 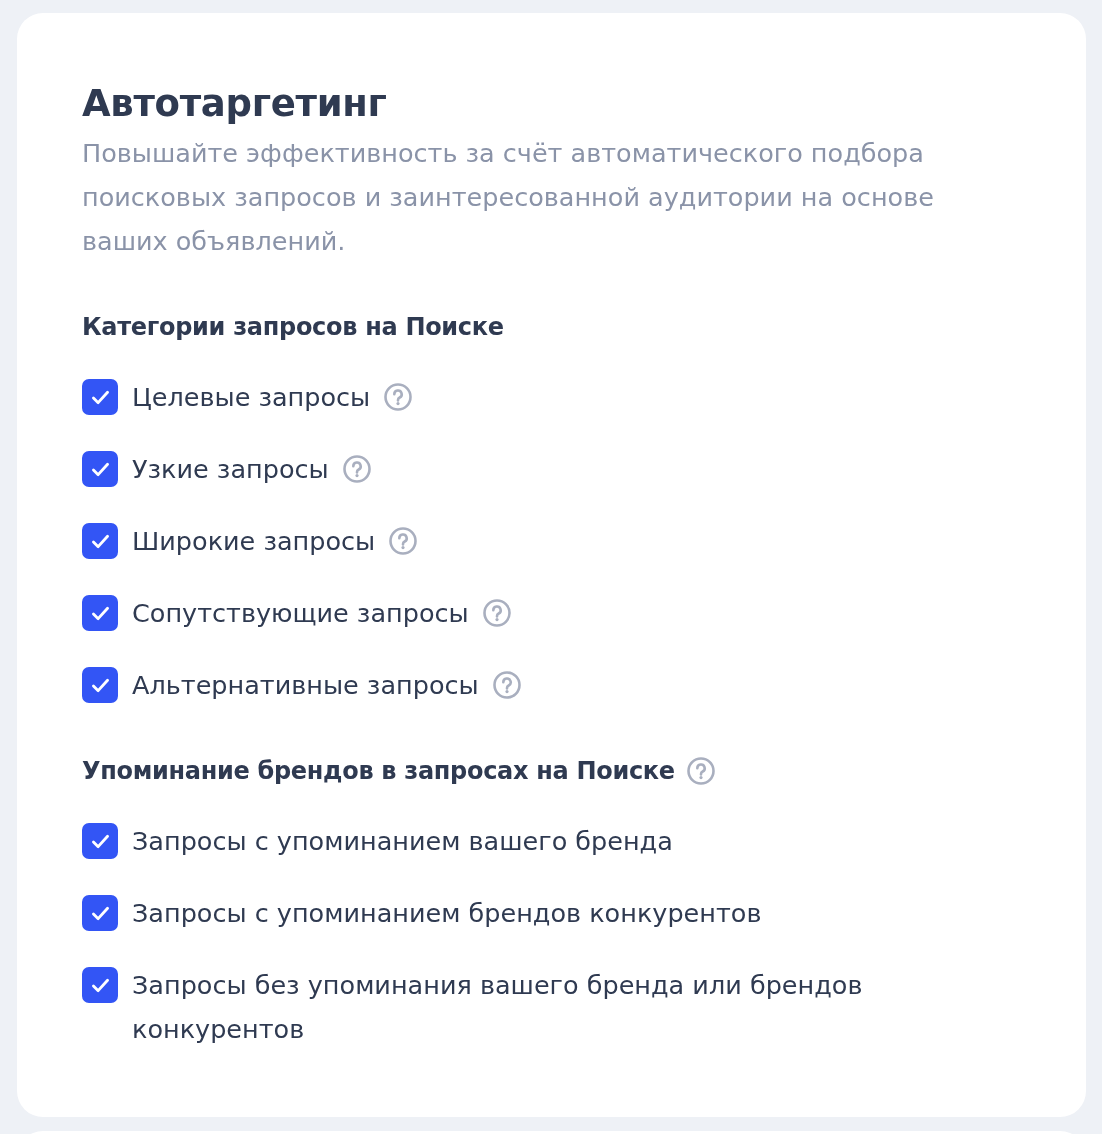 I want to click on checkbox-label: Целевые запросы, so click(x=251, y=397).